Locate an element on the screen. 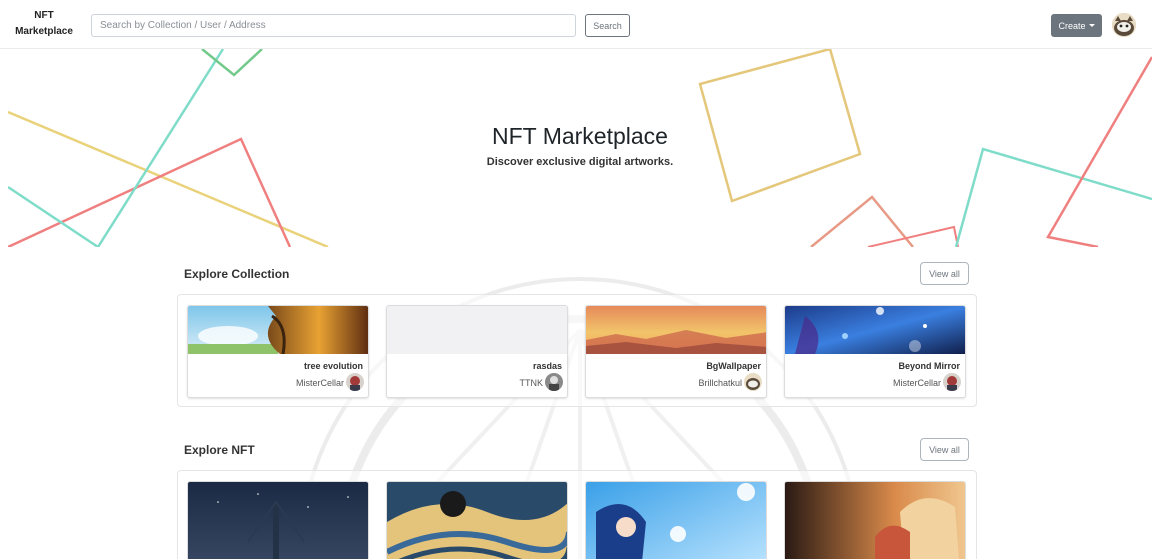  nft-panel is located at coordinates (577, 514).